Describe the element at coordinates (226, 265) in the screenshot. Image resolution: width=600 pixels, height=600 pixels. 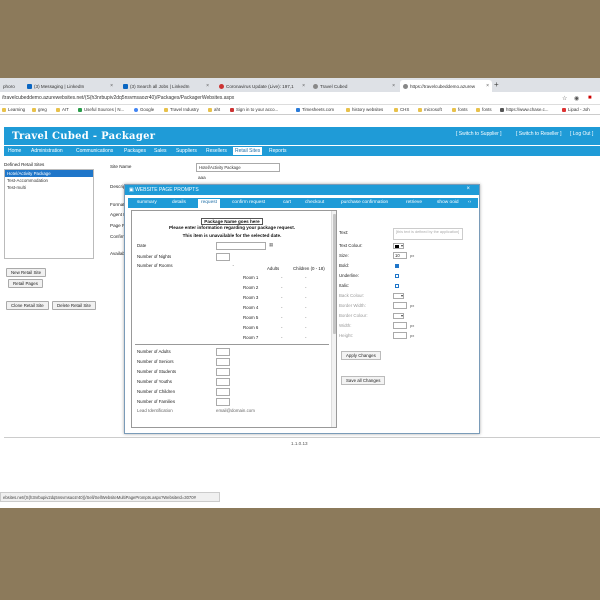
I see `rooms-select: -` at that location.